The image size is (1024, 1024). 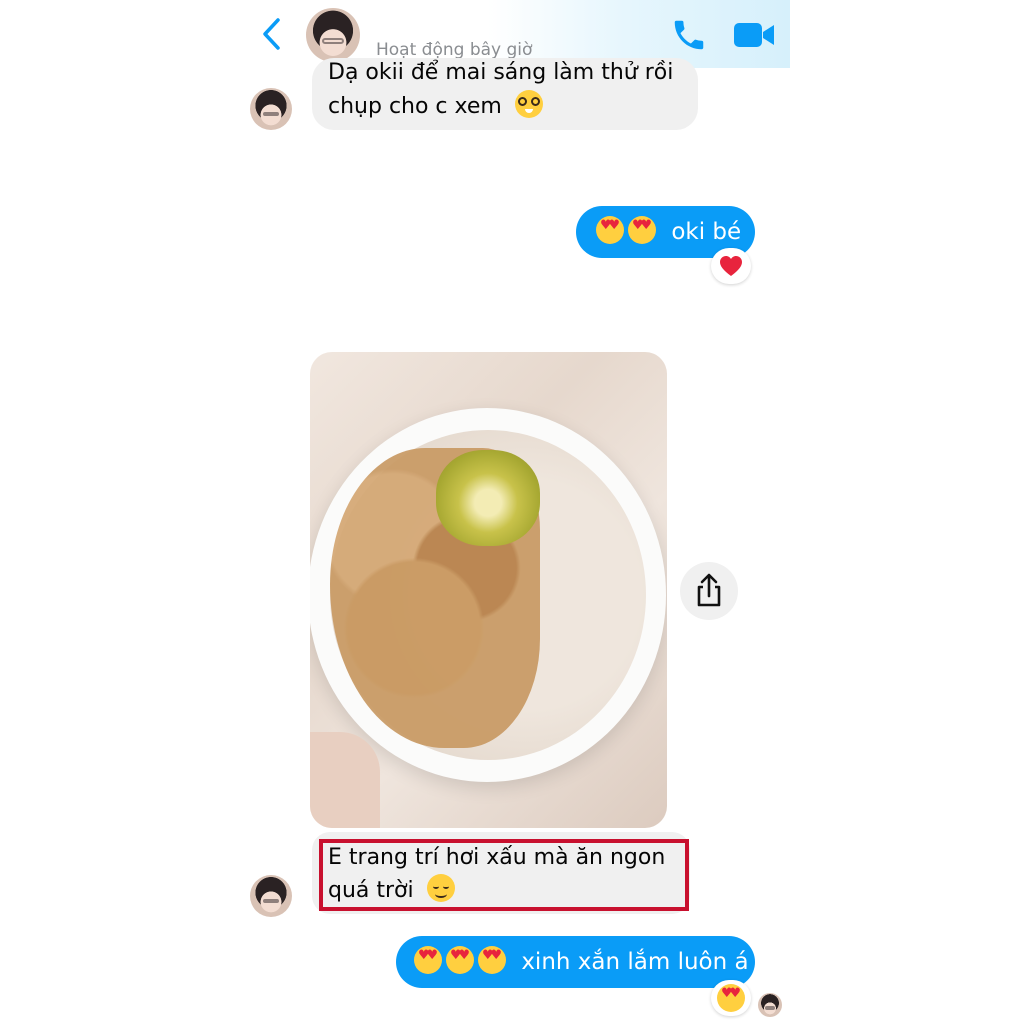 What do you see at coordinates (454, 50) in the screenshot?
I see `active-status: Hoạt động bây giờ` at bounding box center [454, 50].